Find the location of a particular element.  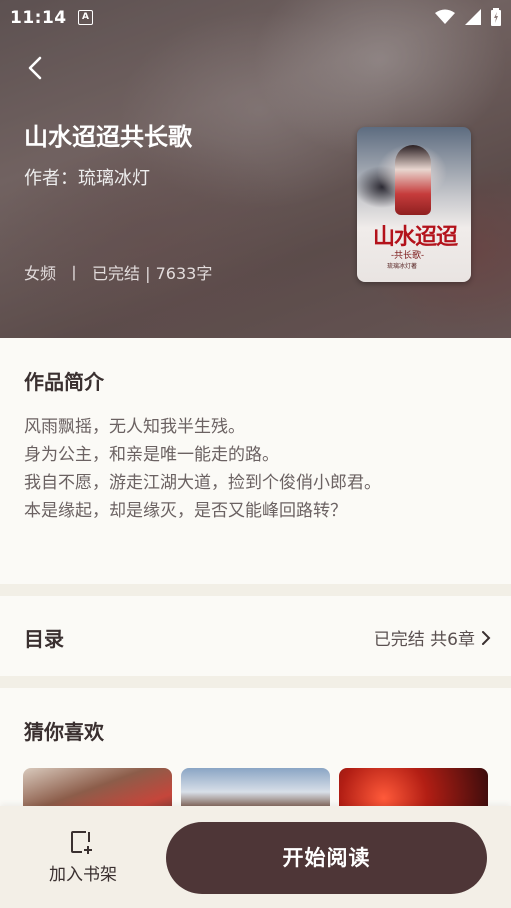

cover-illustration is located at coordinates (413, 180).